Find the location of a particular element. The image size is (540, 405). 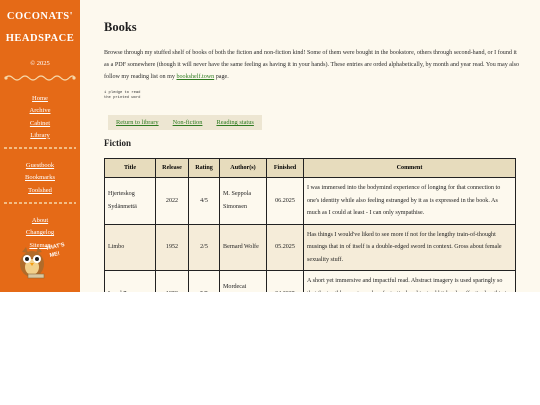

table-cell: 1952 is located at coordinates (172, 247).